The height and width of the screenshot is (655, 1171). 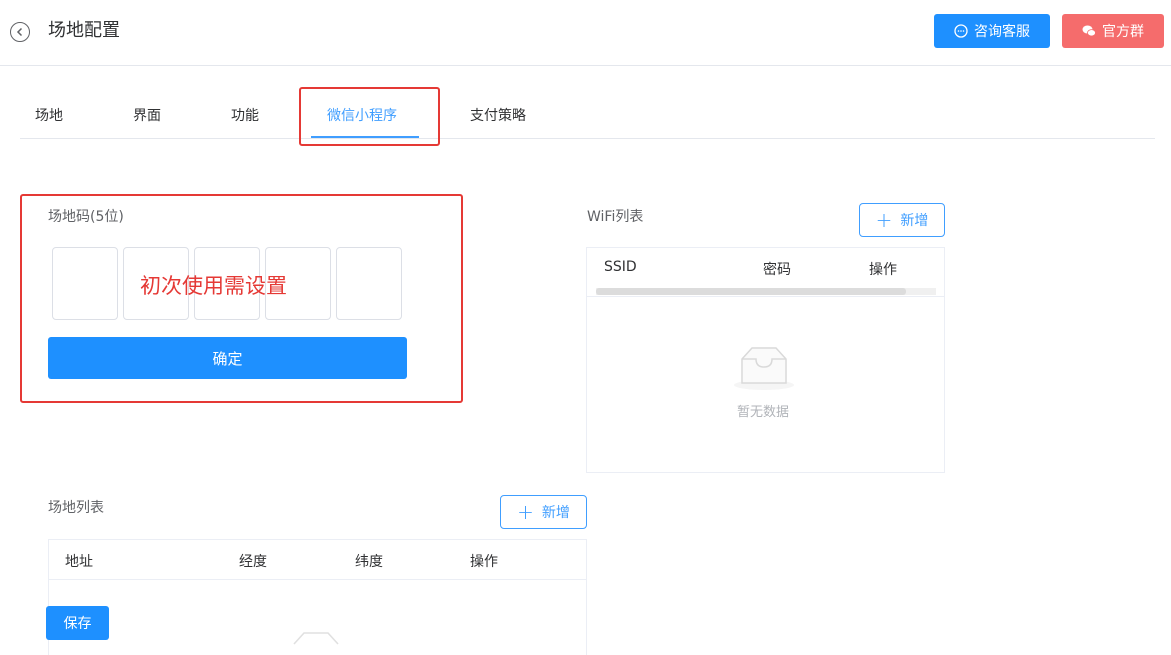 What do you see at coordinates (914, 221) in the screenshot?
I see `add-wifi-label: 新增` at bounding box center [914, 221].